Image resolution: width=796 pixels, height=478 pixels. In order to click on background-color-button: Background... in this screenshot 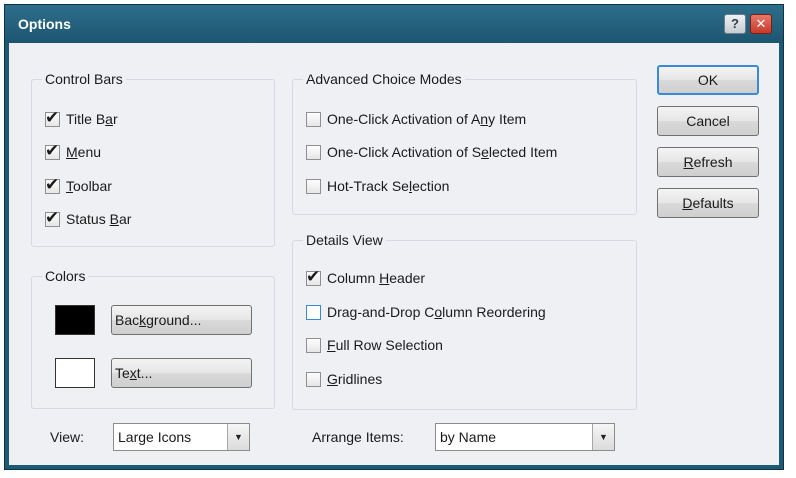, I will do `click(181, 320)`.